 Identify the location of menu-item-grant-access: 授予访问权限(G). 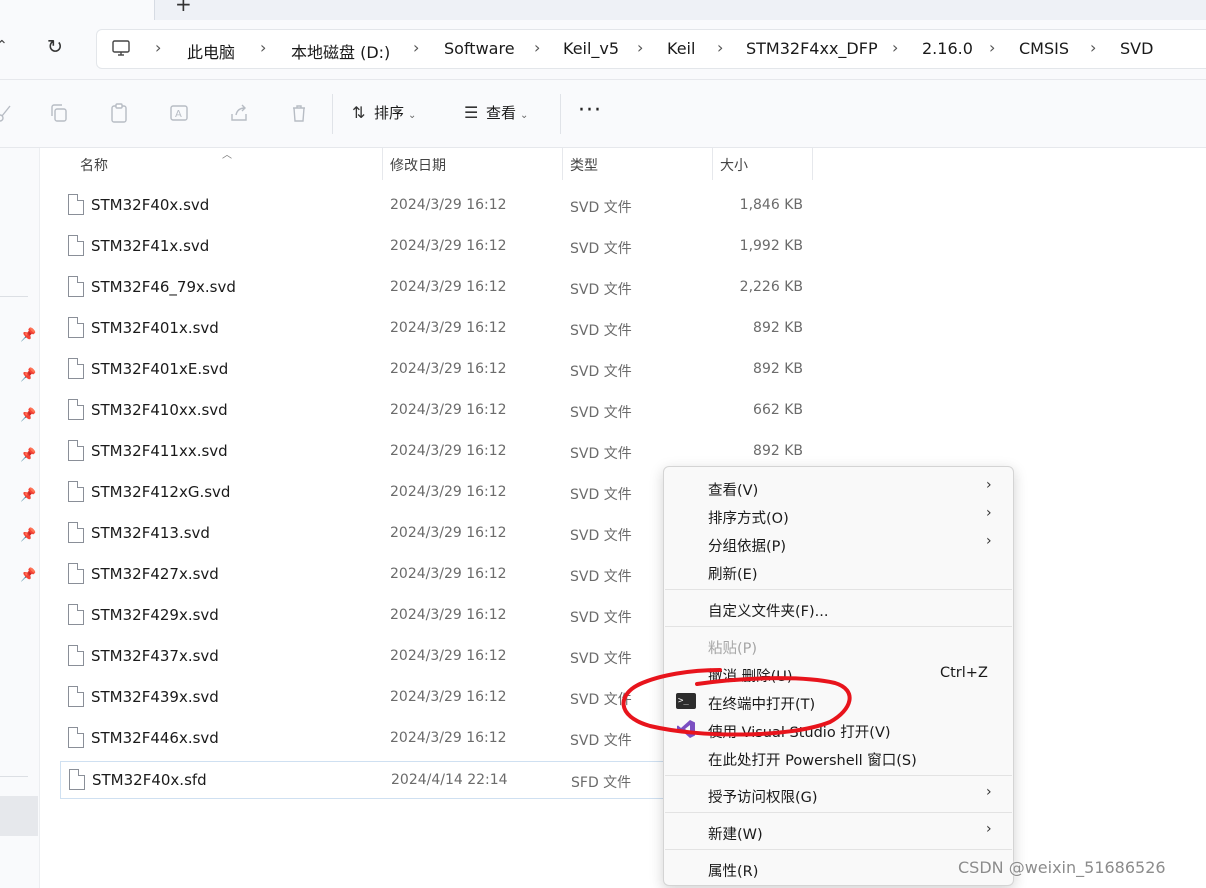
(763, 796).